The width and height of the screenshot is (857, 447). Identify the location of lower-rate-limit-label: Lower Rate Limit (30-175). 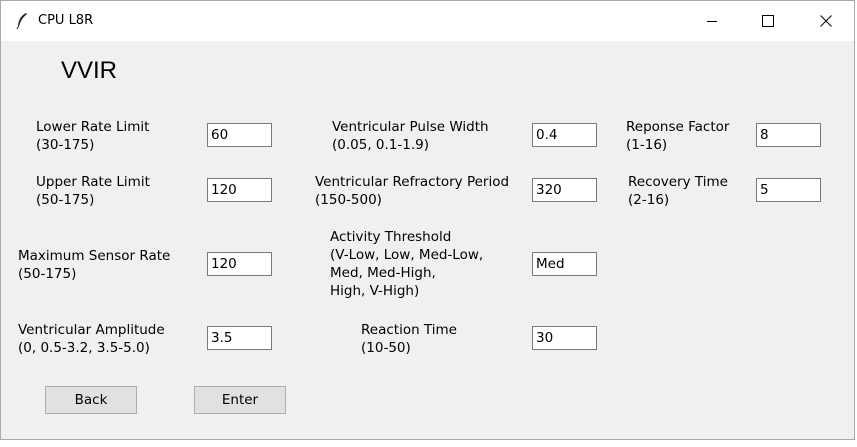
(93, 136).